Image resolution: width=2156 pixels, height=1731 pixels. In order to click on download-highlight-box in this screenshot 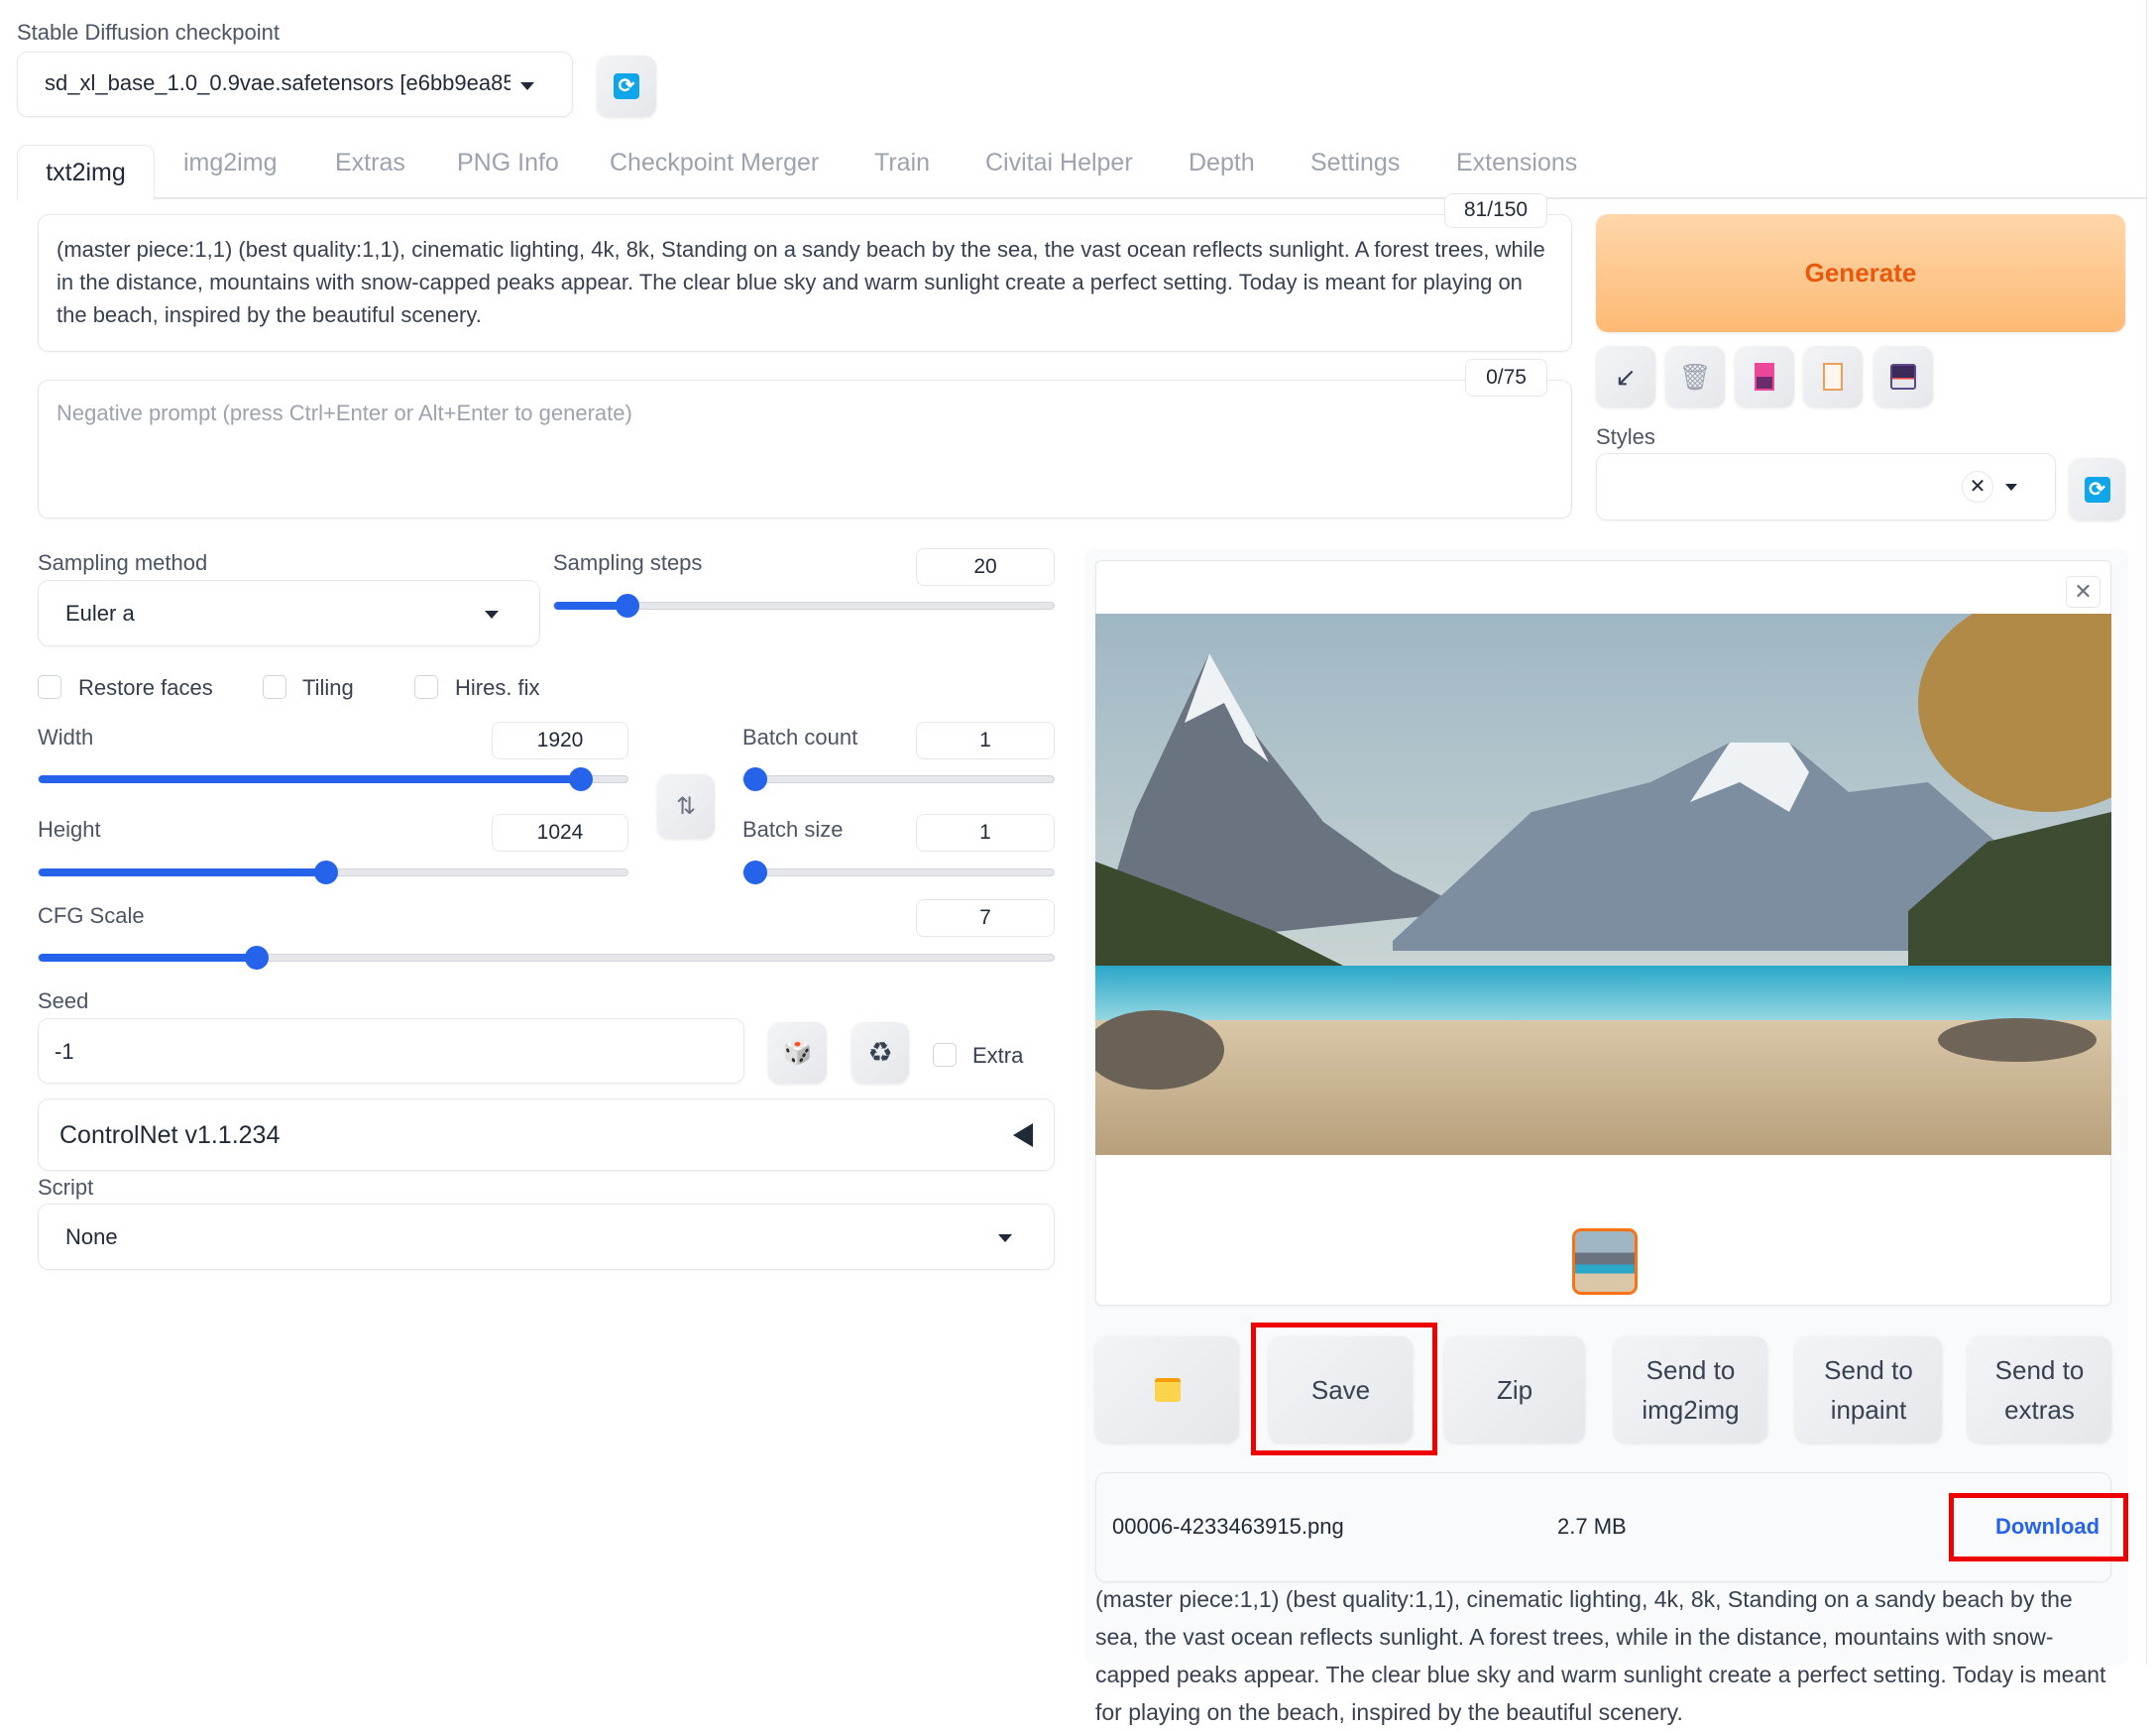, I will do `click(2038, 1527)`.